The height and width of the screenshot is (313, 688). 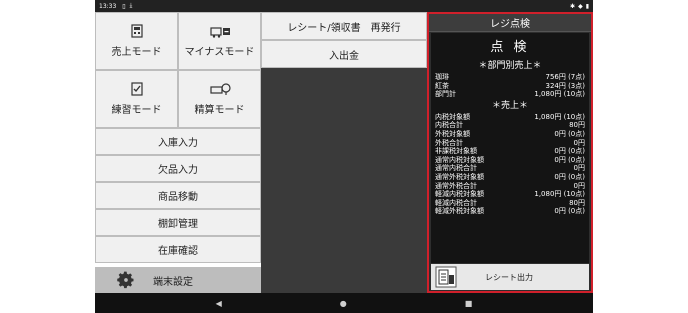 I want to click on inventory-management-label: 棚卸管理, so click(x=178, y=224).